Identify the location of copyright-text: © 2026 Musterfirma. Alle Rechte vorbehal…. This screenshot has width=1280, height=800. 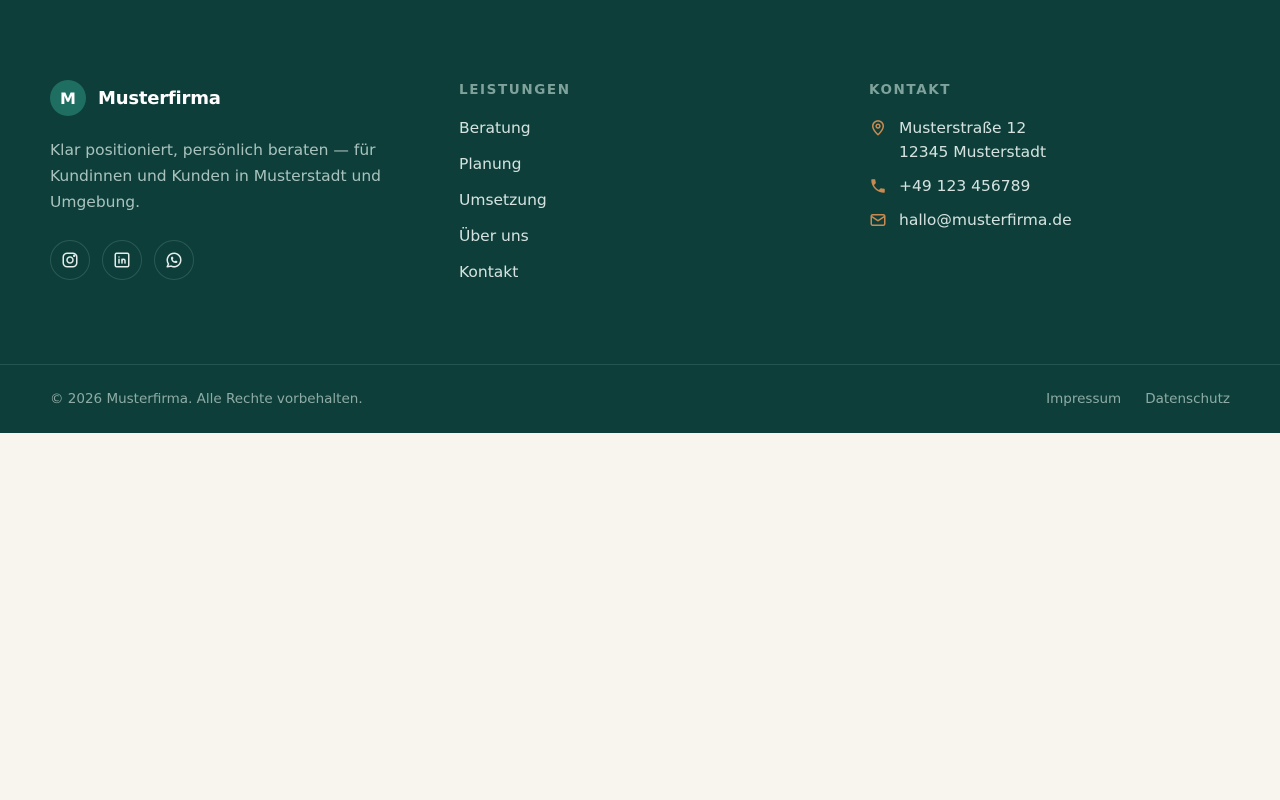
(206, 399).